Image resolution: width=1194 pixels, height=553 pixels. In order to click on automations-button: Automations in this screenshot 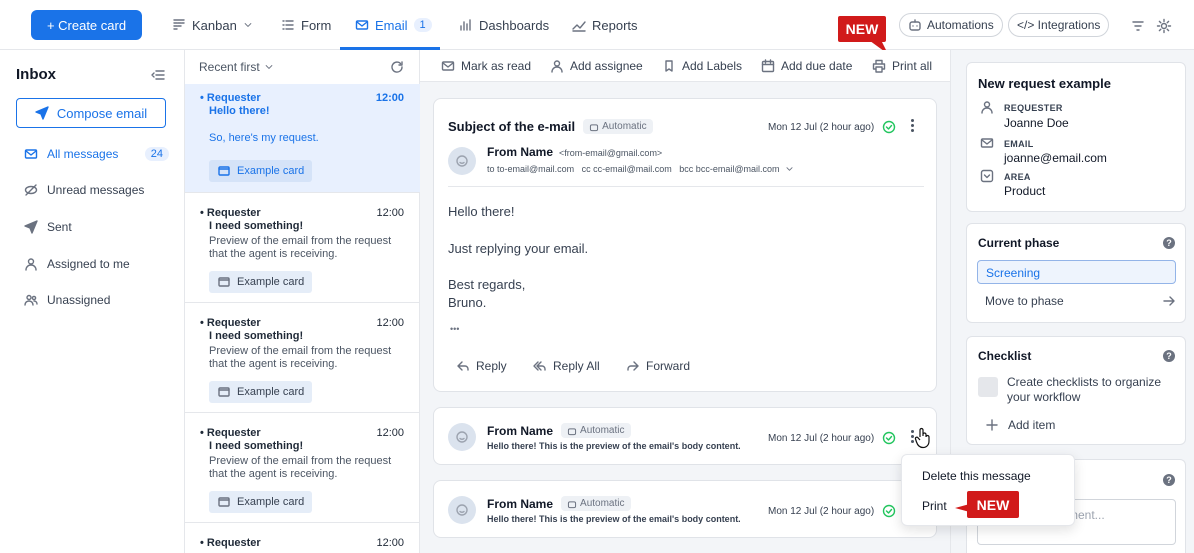, I will do `click(951, 25)`.